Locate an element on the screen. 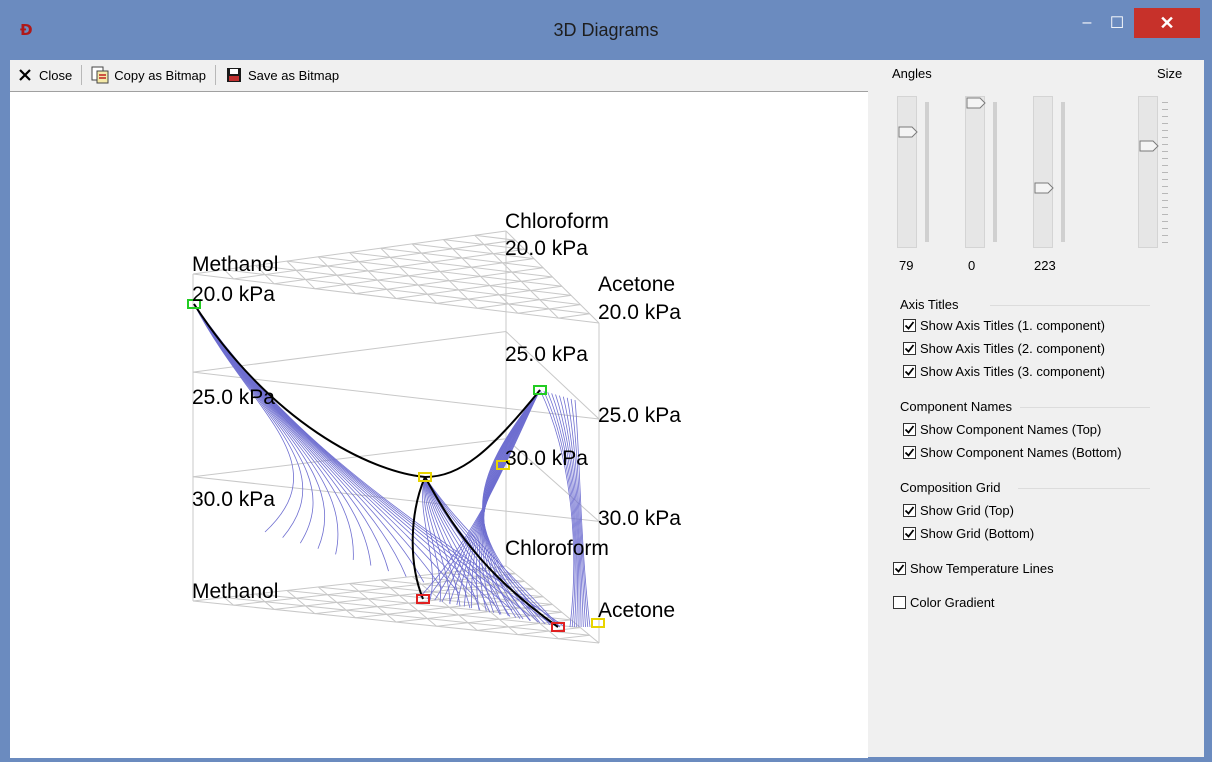 The width and height of the screenshot is (1212, 762). checkbox-axis-titles-3: Show Axis Titles (3. component) is located at coordinates (1004, 371).